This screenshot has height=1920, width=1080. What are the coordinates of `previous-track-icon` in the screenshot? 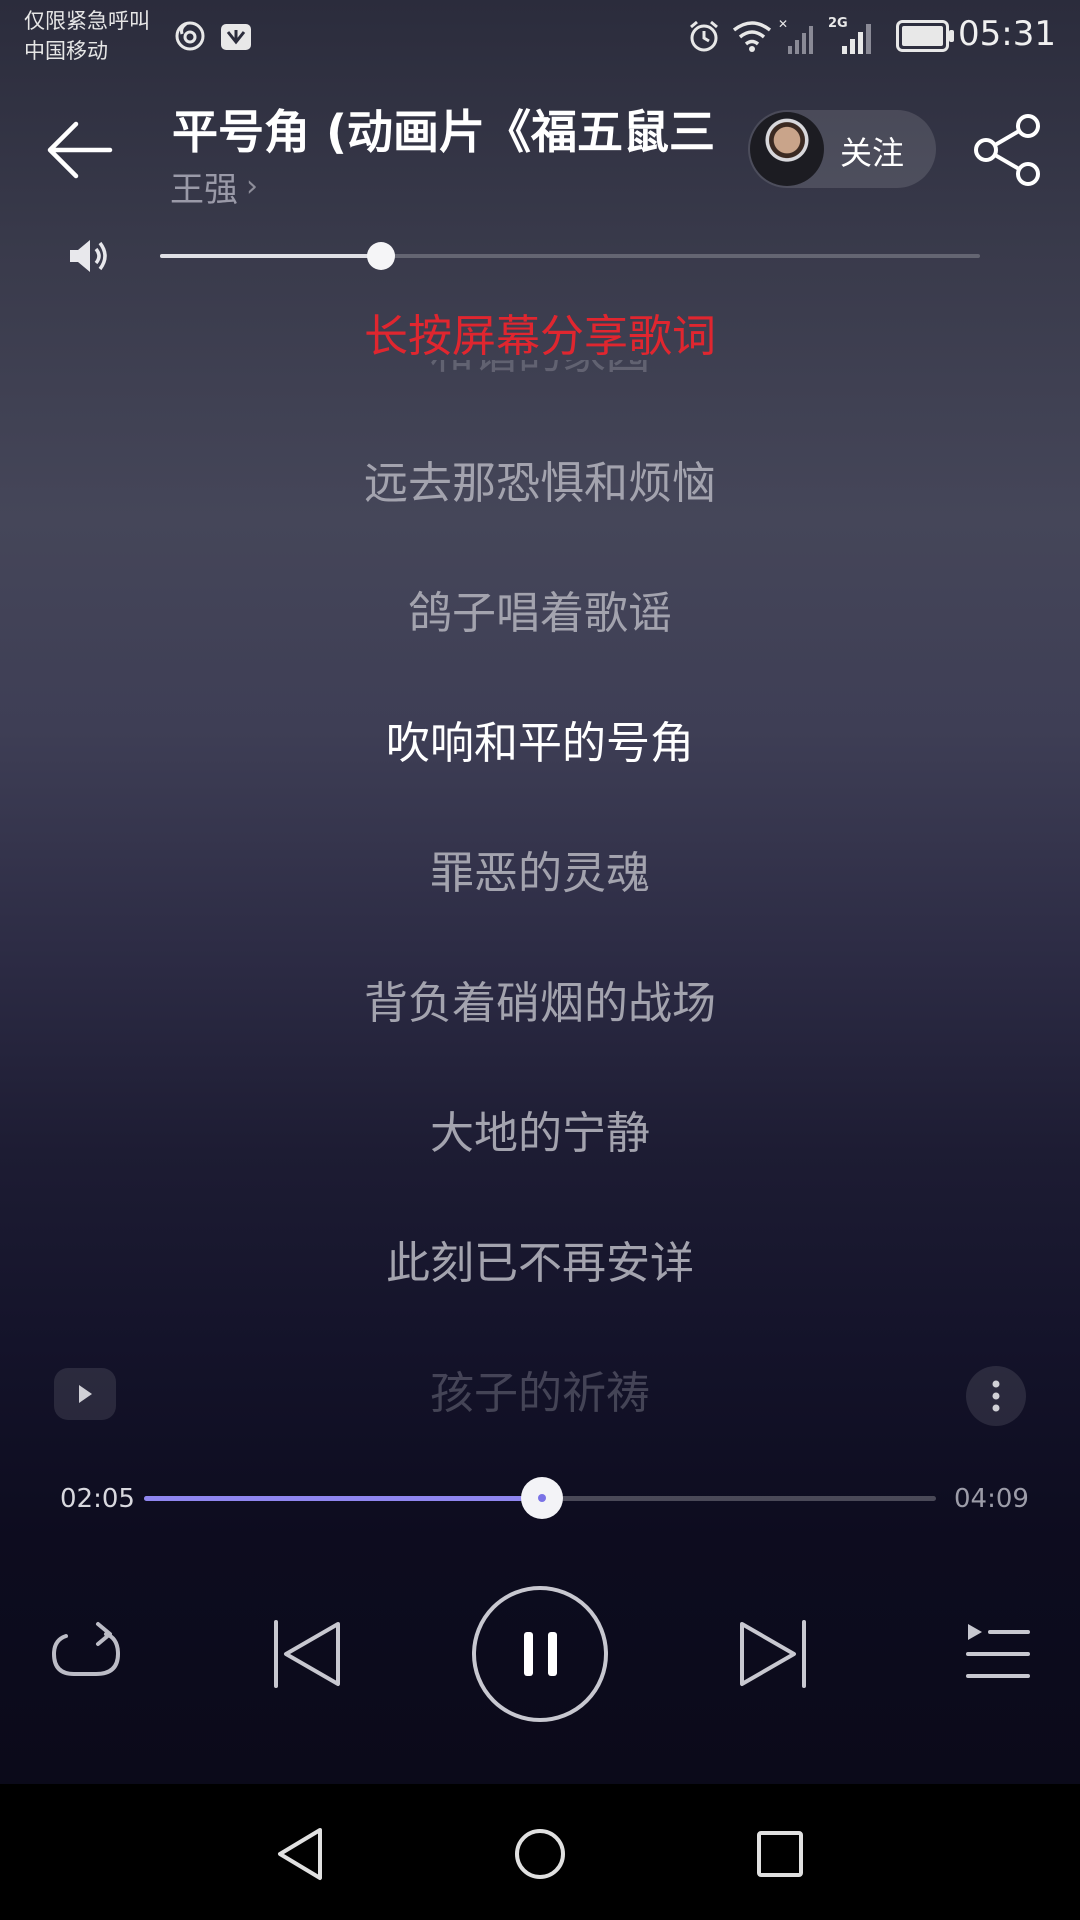 It's located at (308, 1654).